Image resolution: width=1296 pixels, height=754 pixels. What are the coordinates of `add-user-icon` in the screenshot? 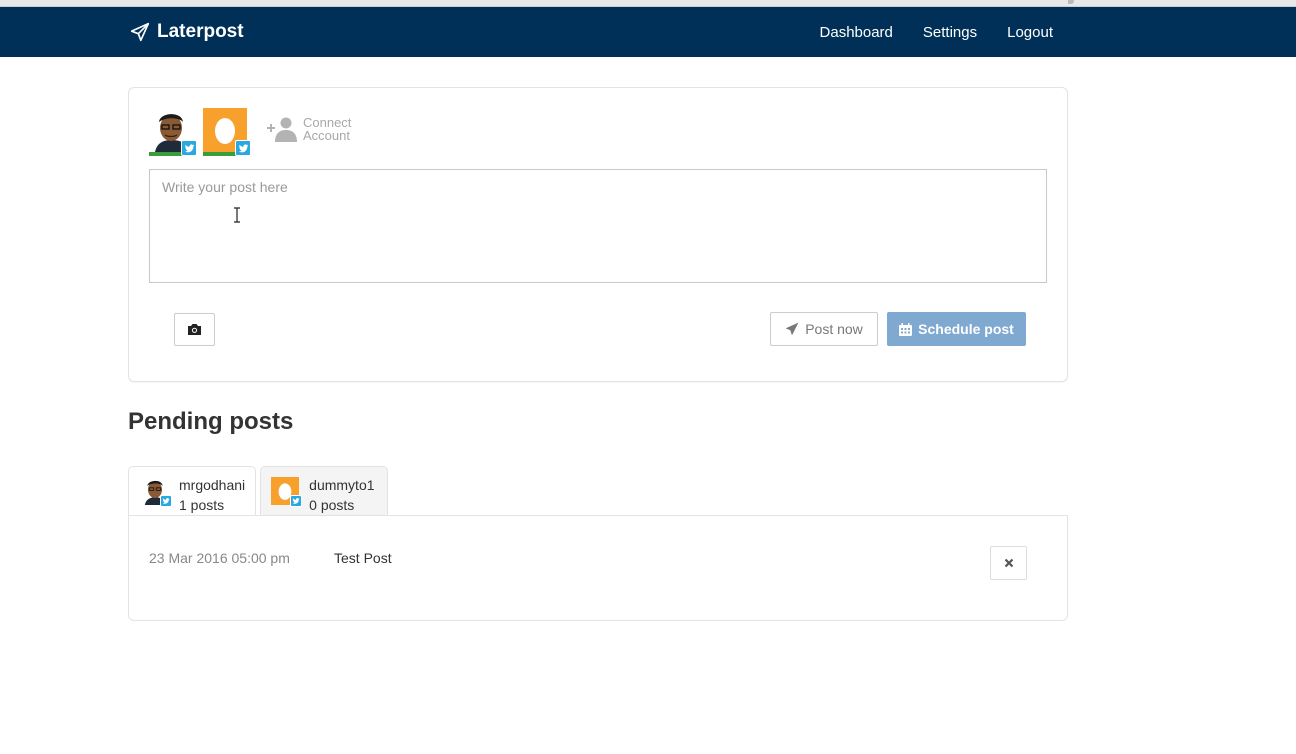 It's located at (282, 129).